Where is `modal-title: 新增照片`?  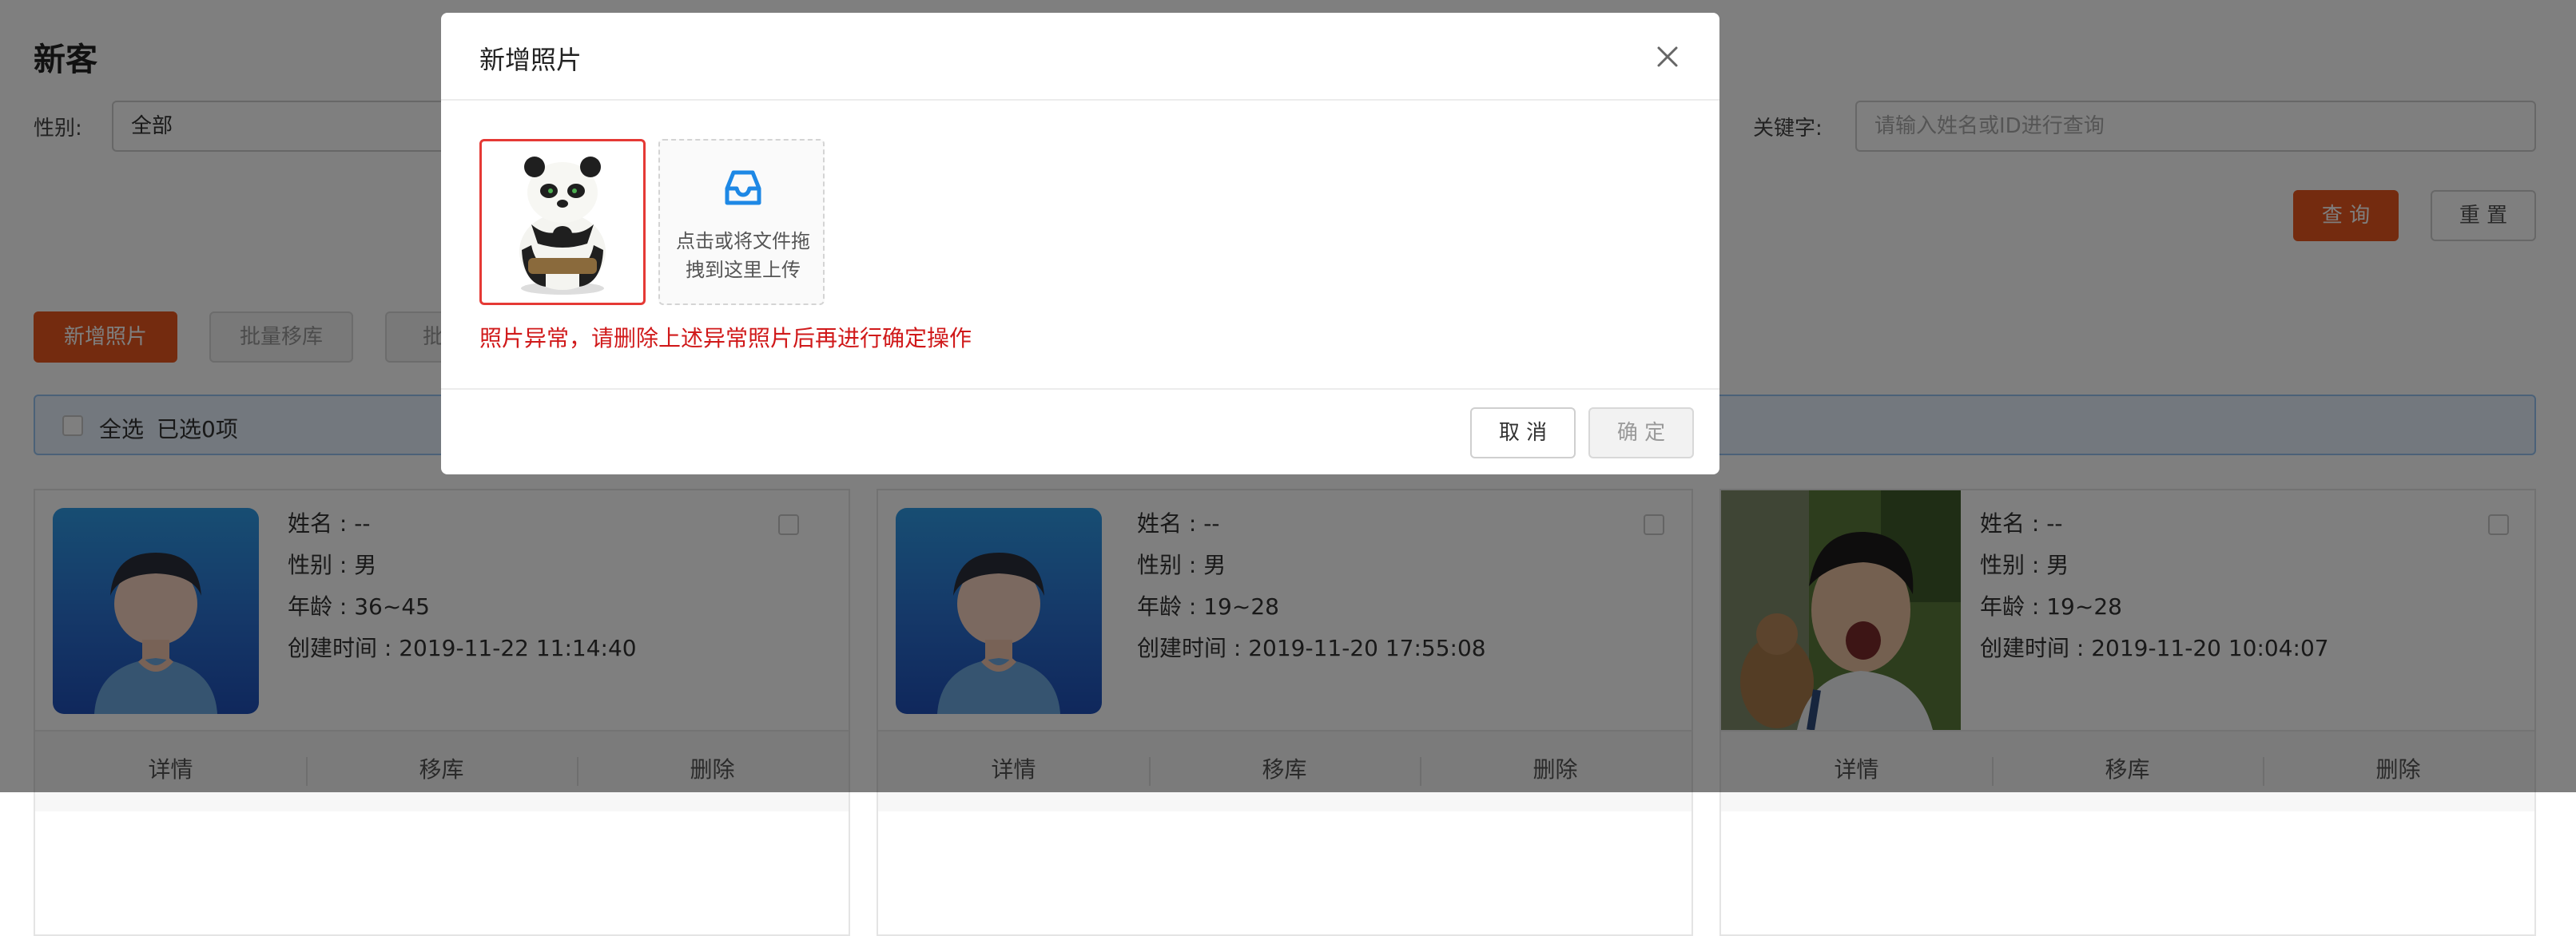
modal-title: 新增照片 is located at coordinates (530, 60).